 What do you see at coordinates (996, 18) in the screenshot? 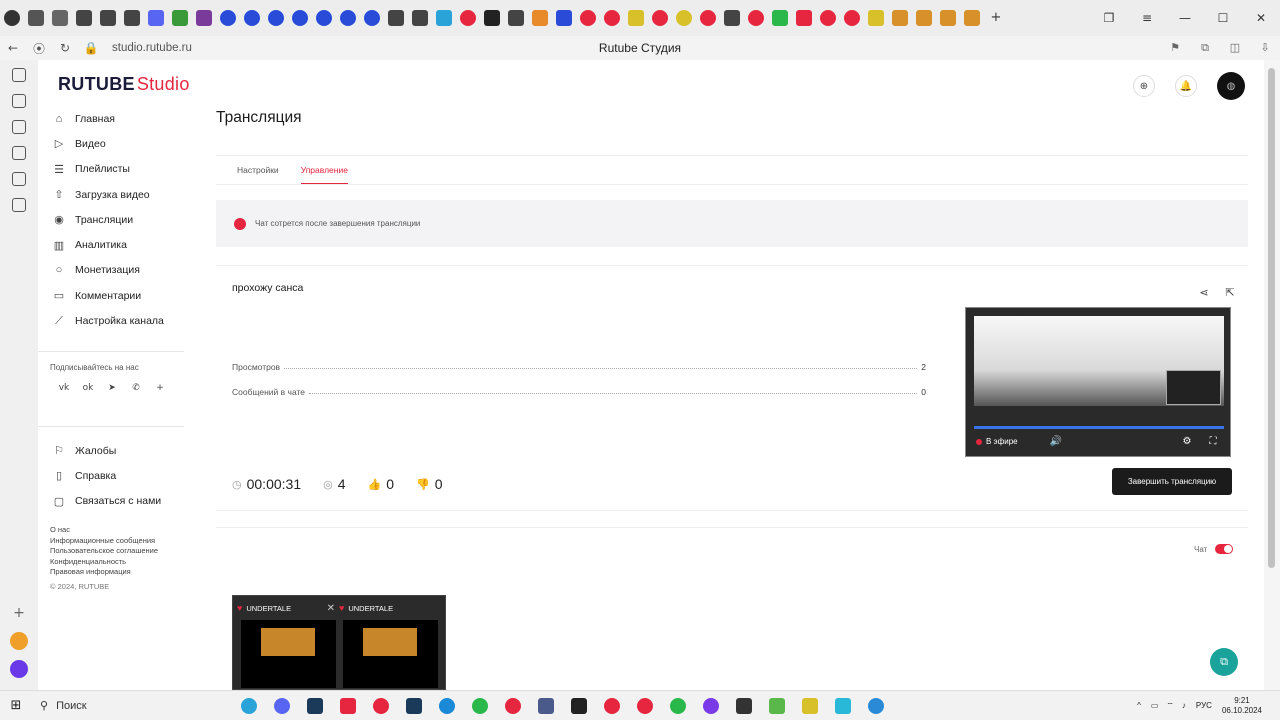
I see `new-tab-icon: +` at bounding box center [996, 18].